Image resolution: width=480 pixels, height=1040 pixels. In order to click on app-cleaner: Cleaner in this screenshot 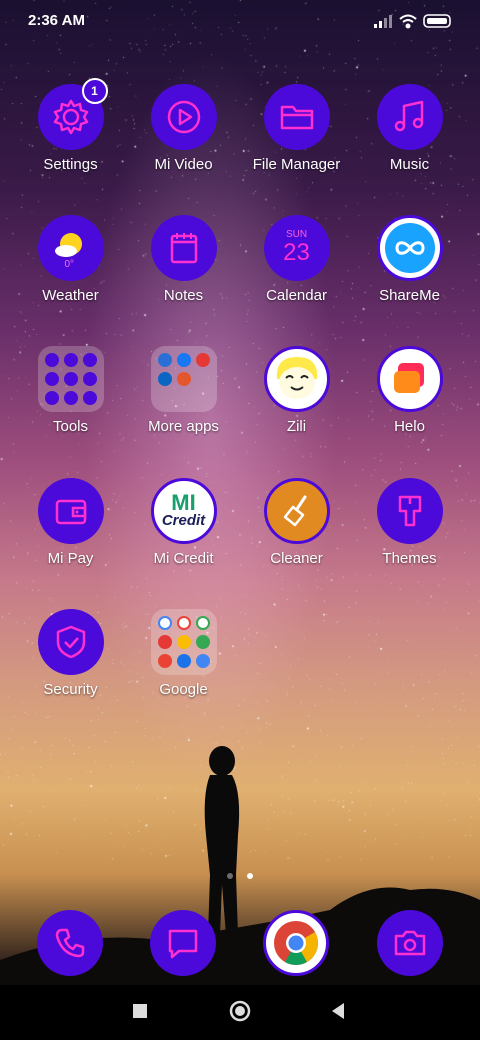, I will do `click(296, 520)`.